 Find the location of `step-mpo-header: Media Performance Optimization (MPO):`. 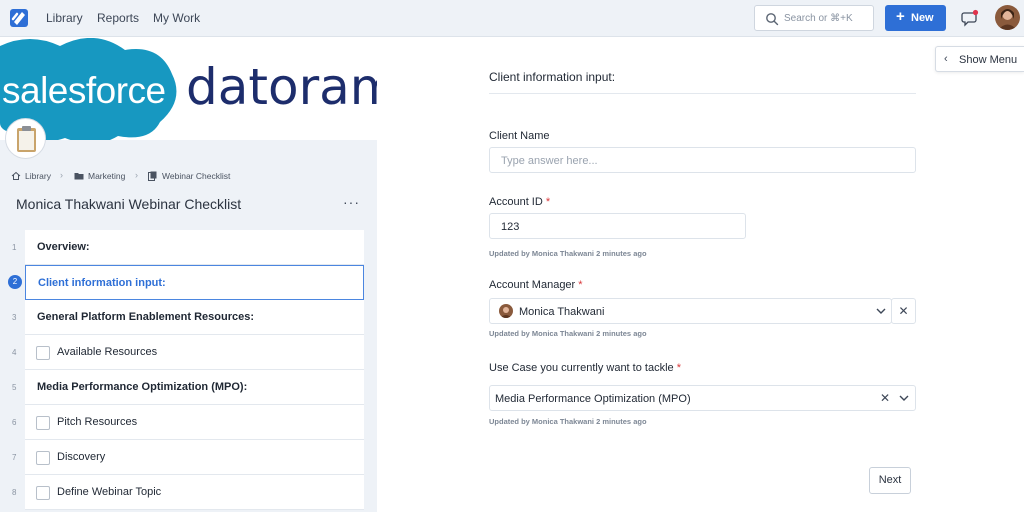

step-mpo-header: Media Performance Optimization (MPO): is located at coordinates (194, 387).